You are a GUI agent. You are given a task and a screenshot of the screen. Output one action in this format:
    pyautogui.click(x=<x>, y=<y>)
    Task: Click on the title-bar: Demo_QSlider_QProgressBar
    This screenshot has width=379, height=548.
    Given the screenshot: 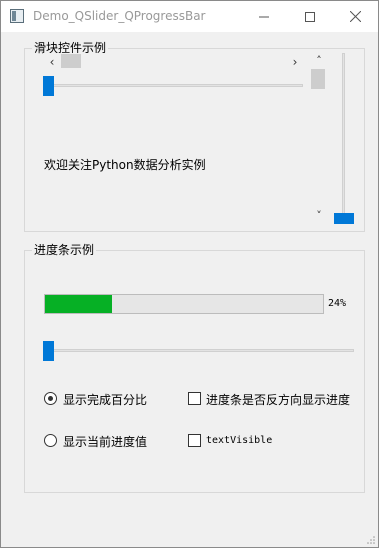 What is the action you would take?
    pyautogui.click(x=189, y=16)
    